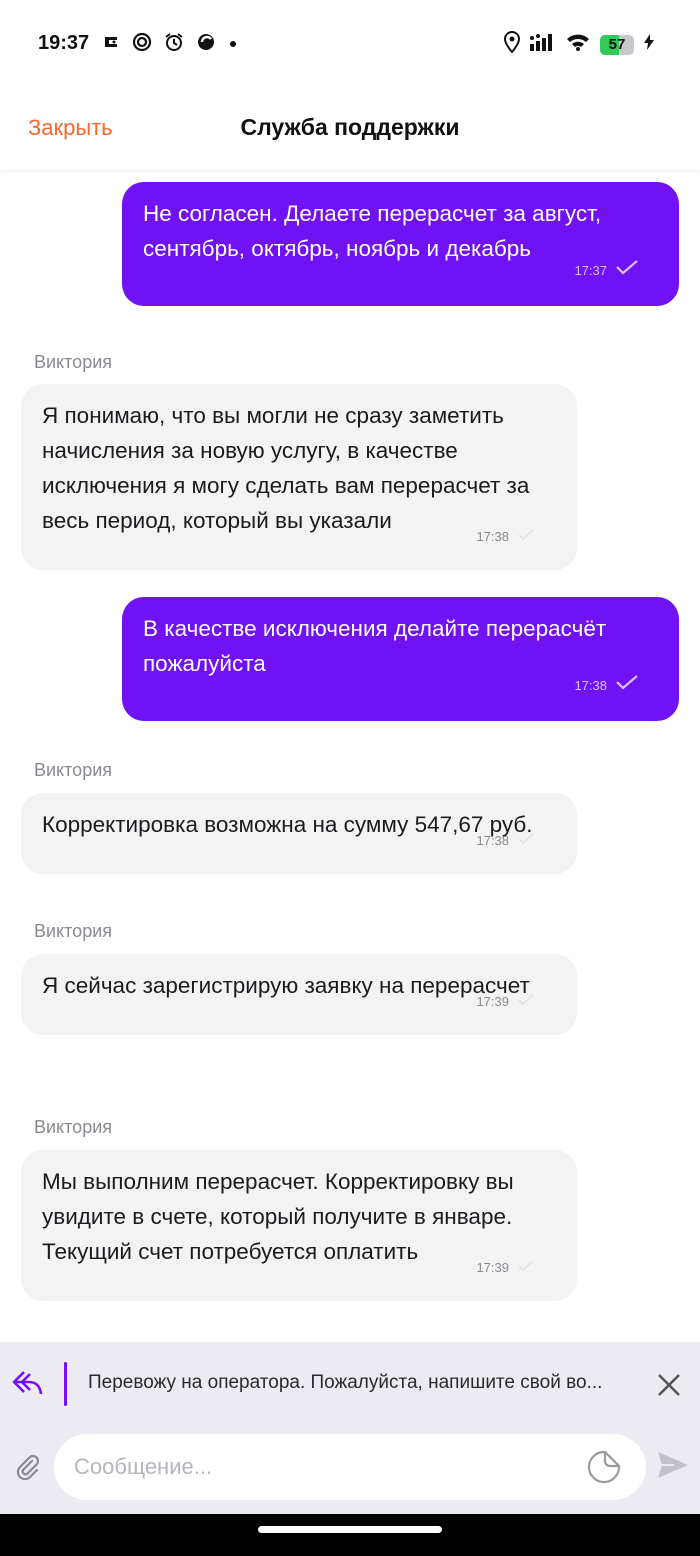 The width and height of the screenshot is (700, 1556). What do you see at coordinates (142, 44) in the screenshot?
I see `target-app-icon` at bounding box center [142, 44].